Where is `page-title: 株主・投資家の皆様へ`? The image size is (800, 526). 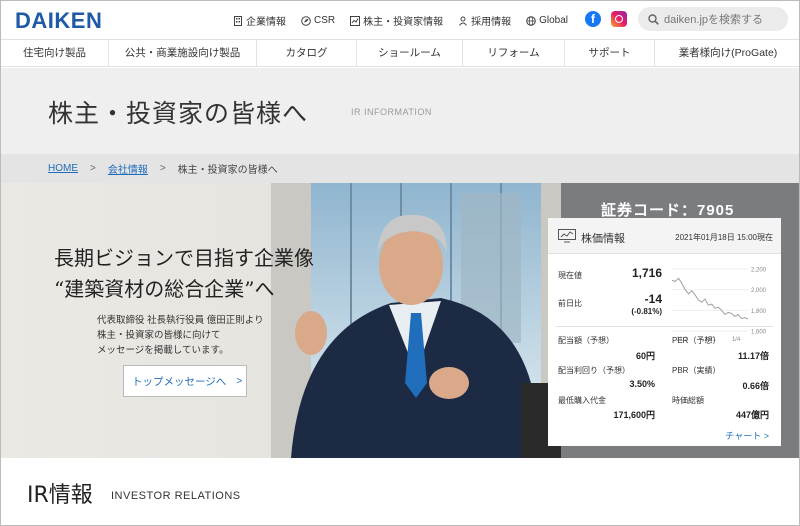 page-title: 株主・投資家の皆様へ is located at coordinates (178, 113).